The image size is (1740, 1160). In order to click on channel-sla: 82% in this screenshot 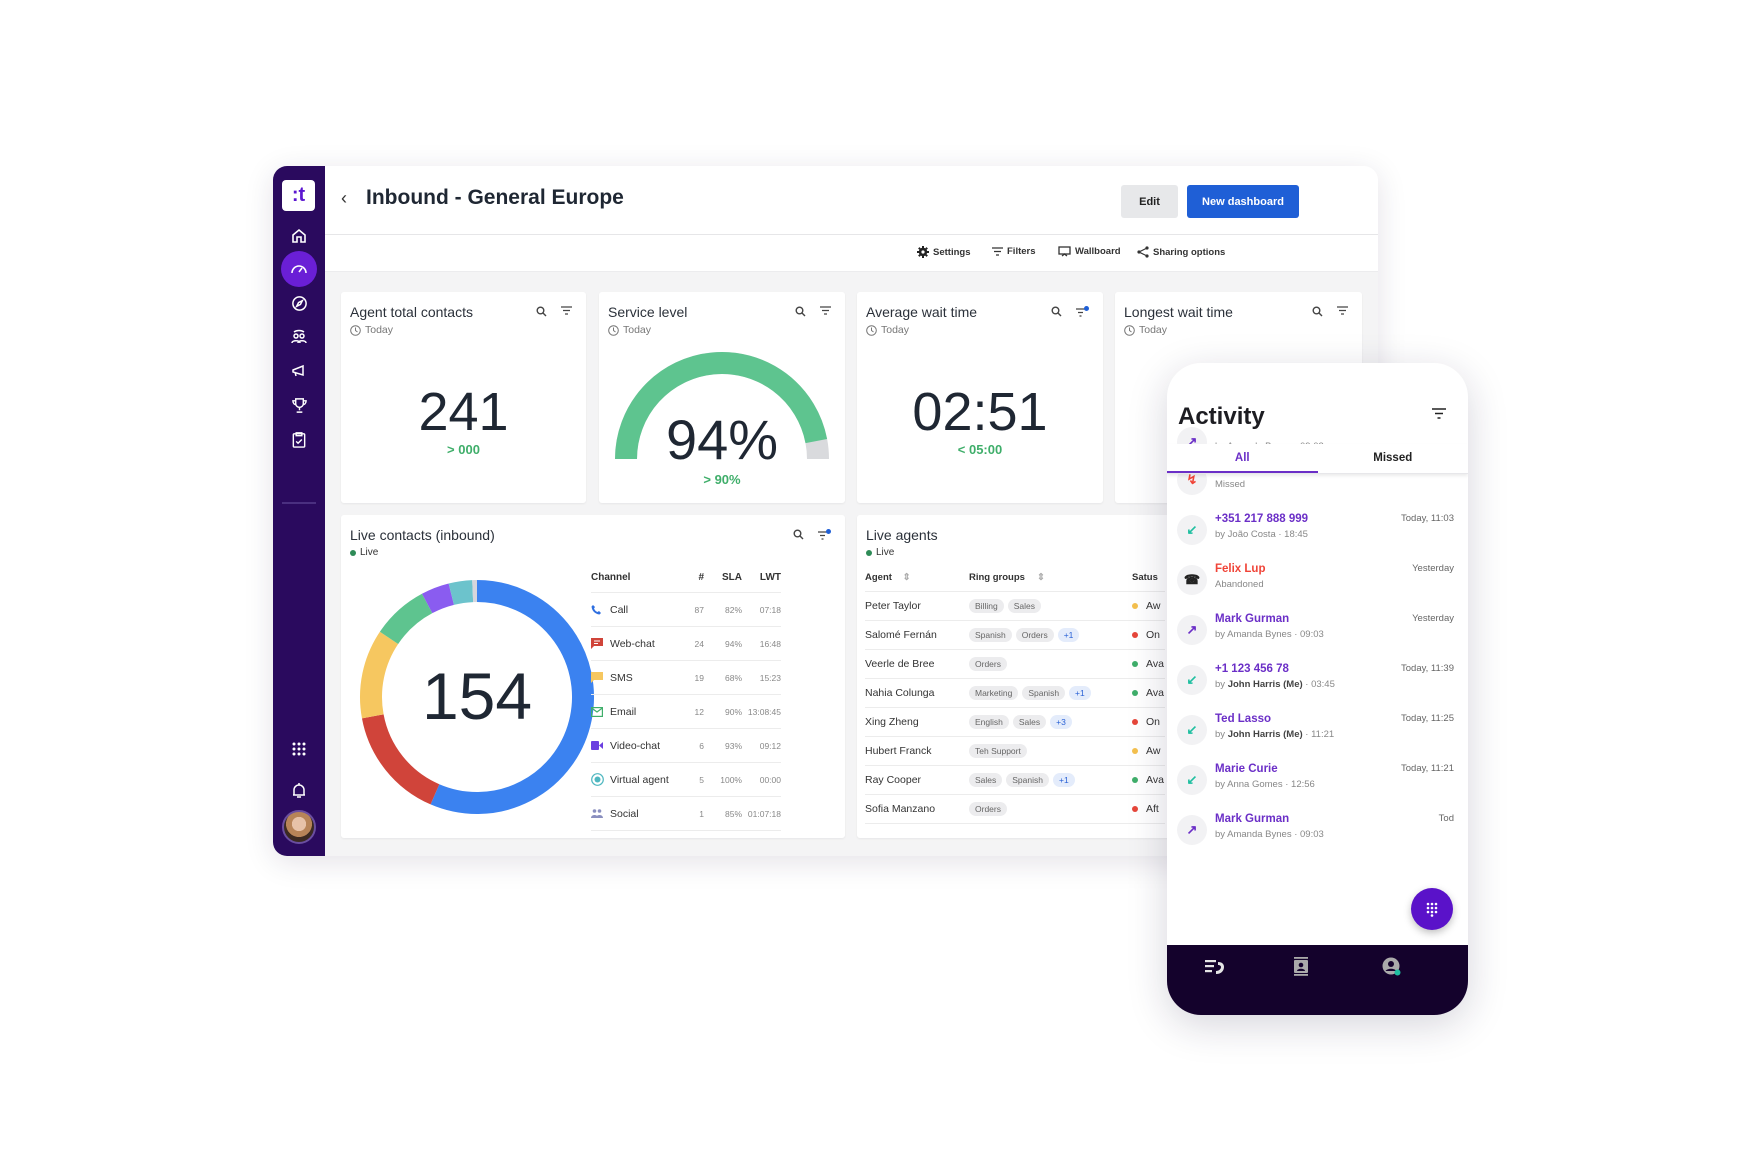, I will do `click(733, 609)`.